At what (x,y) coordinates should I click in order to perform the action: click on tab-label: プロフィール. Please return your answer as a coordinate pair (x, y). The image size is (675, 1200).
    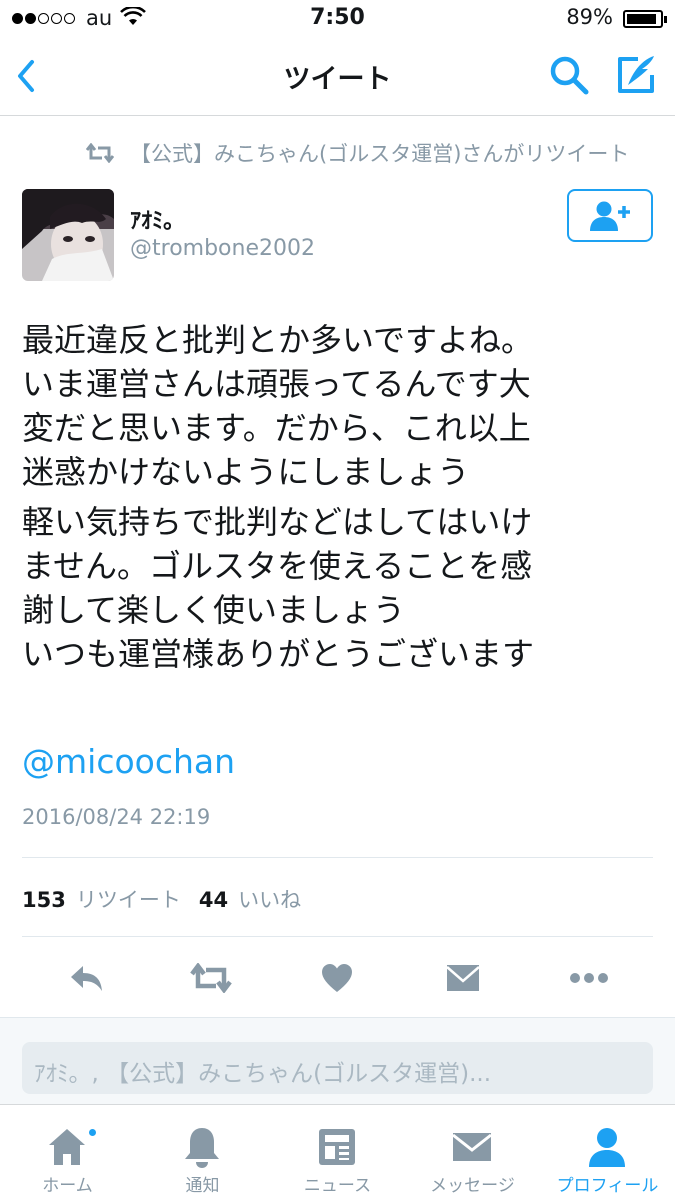
    Looking at the image, I should click on (607, 1186).